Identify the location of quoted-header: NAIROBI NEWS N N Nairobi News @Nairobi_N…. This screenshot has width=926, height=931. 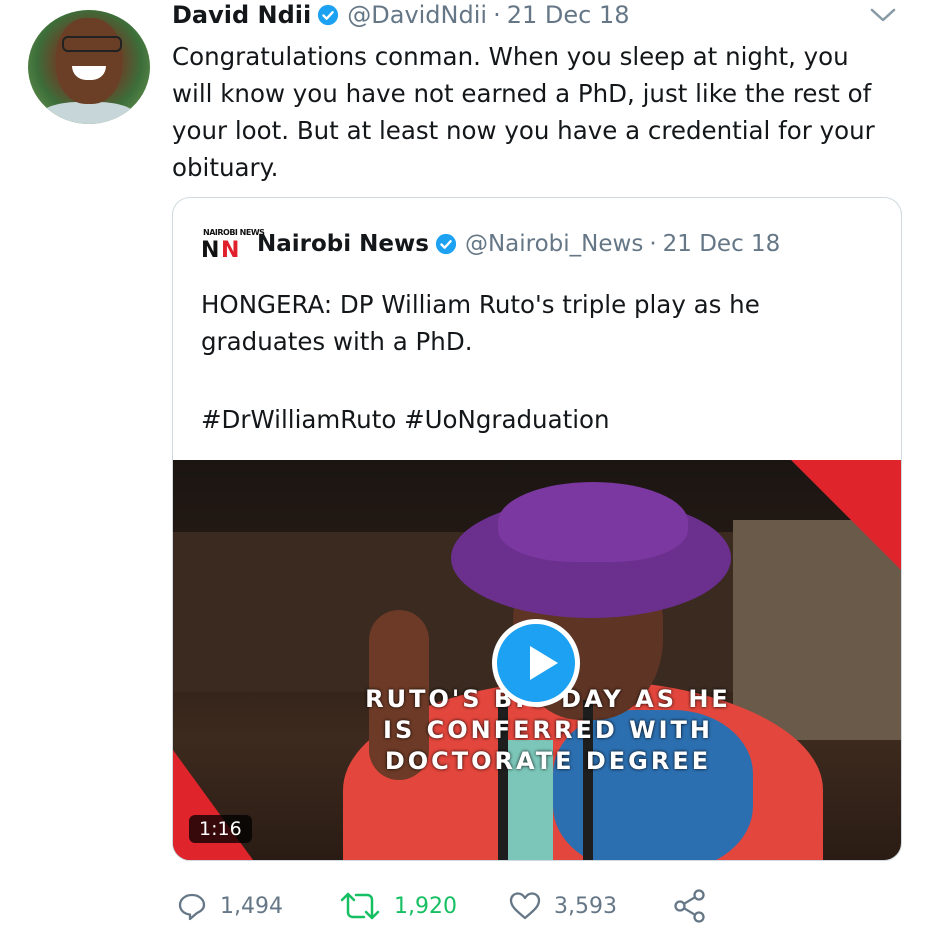
(491, 245).